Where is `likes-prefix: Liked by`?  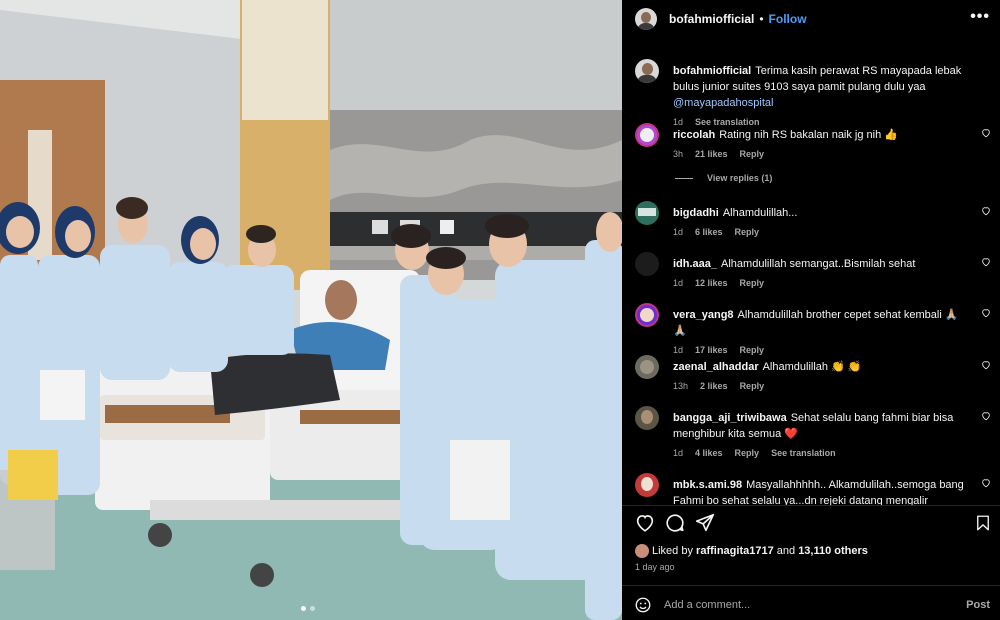
likes-prefix: Liked by is located at coordinates (672, 551).